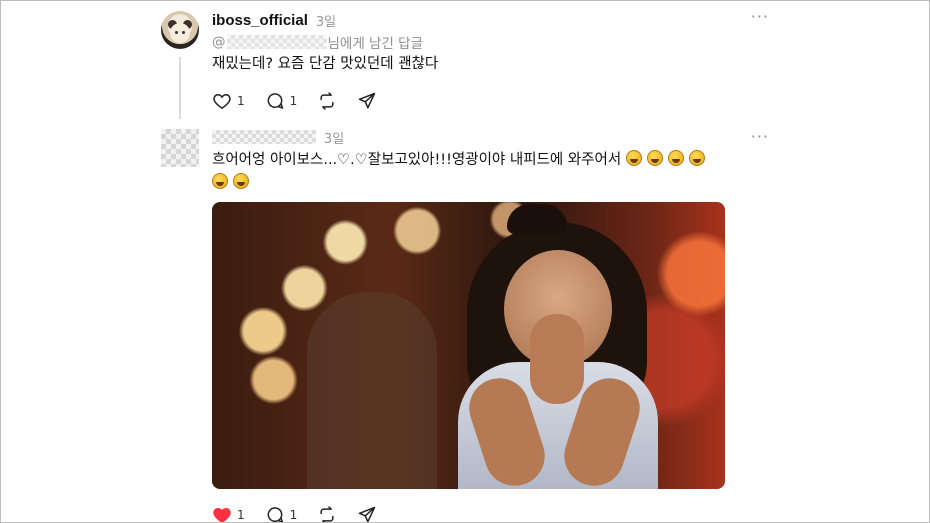 This screenshot has width=930, height=523. What do you see at coordinates (276, 42) in the screenshot?
I see `blurred-mention` at bounding box center [276, 42].